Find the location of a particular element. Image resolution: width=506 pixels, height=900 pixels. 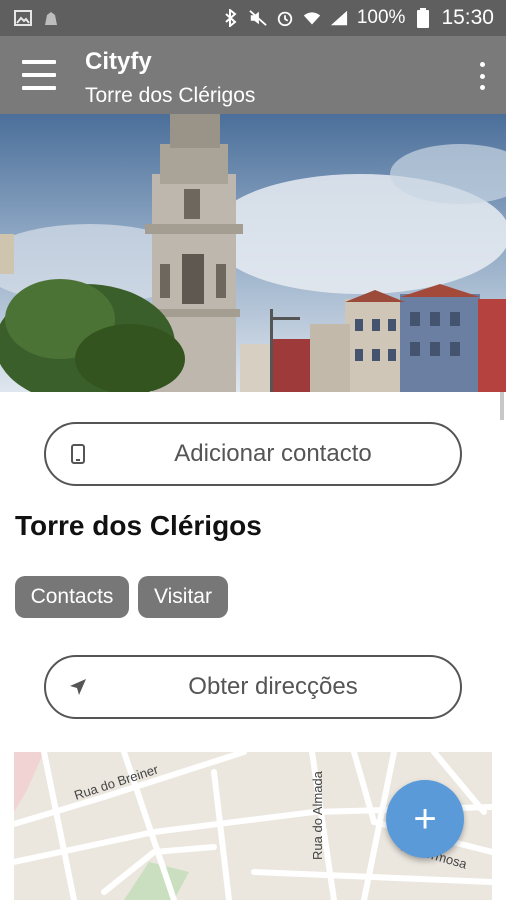

battery-icon is located at coordinates (423, 18).